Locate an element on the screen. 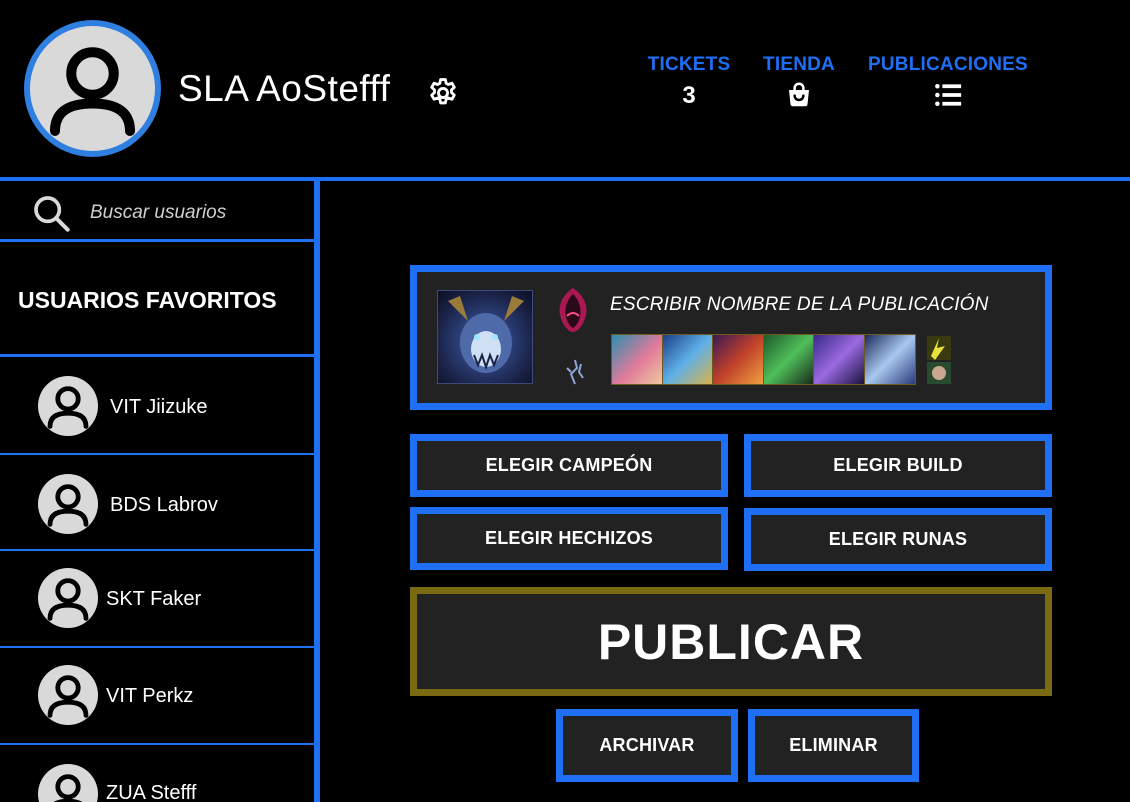  archive-button: ARCHIVAR is located at coordinates (647, 745).